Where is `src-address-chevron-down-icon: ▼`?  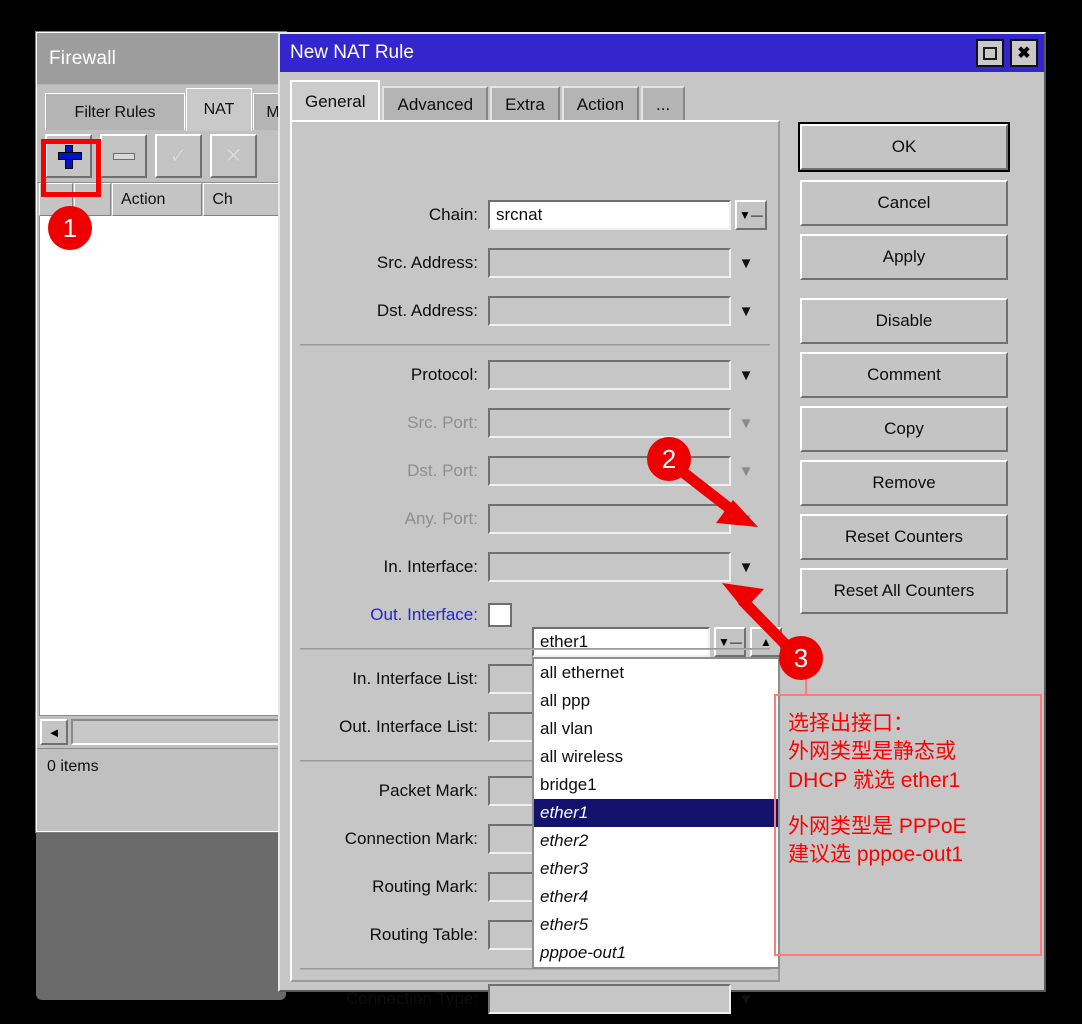
src-address-chevron-down-icon: ▼ is located at coordinates (746, 263).